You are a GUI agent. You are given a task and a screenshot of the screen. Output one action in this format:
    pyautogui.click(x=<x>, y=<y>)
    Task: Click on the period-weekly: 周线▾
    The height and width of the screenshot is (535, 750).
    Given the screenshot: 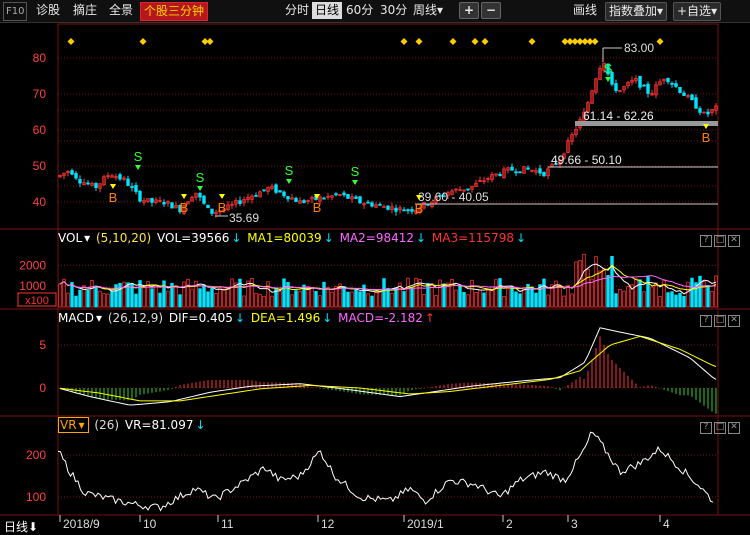 What is the action you would take?
    pyautogui.click(x=428, y=10)
    